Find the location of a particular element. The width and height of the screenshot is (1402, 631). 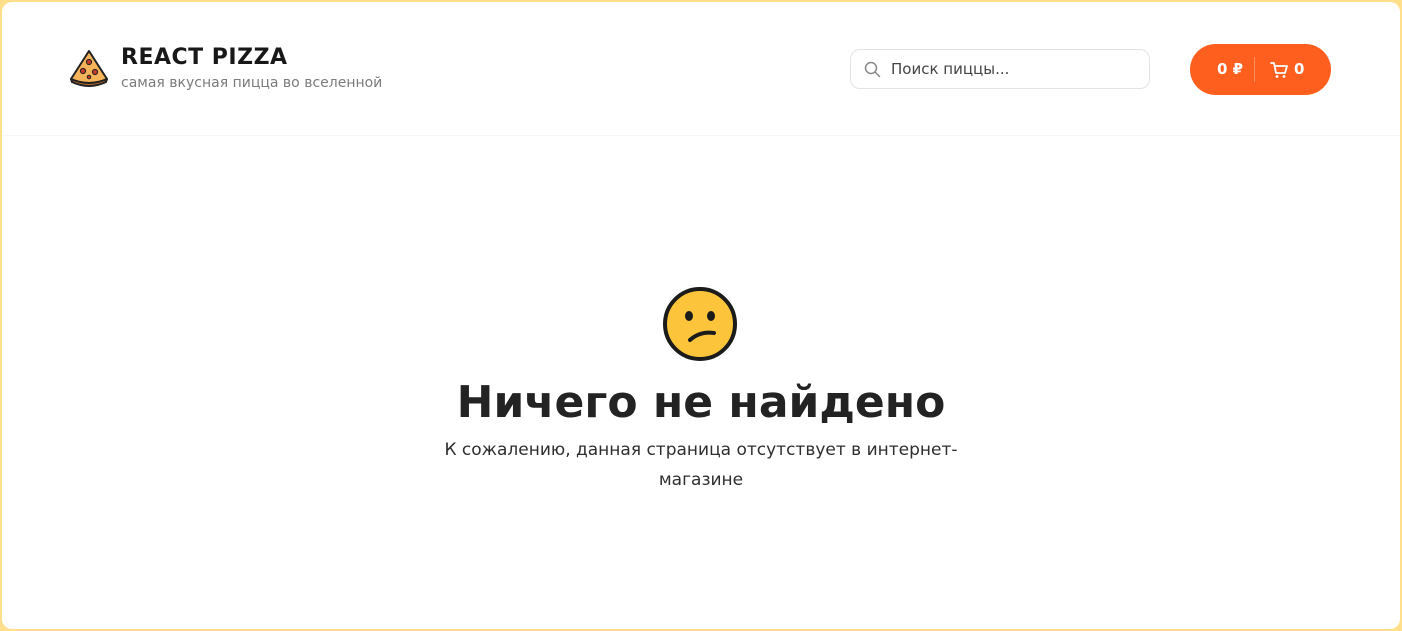

search-box is located at coordinates (1000, 69).